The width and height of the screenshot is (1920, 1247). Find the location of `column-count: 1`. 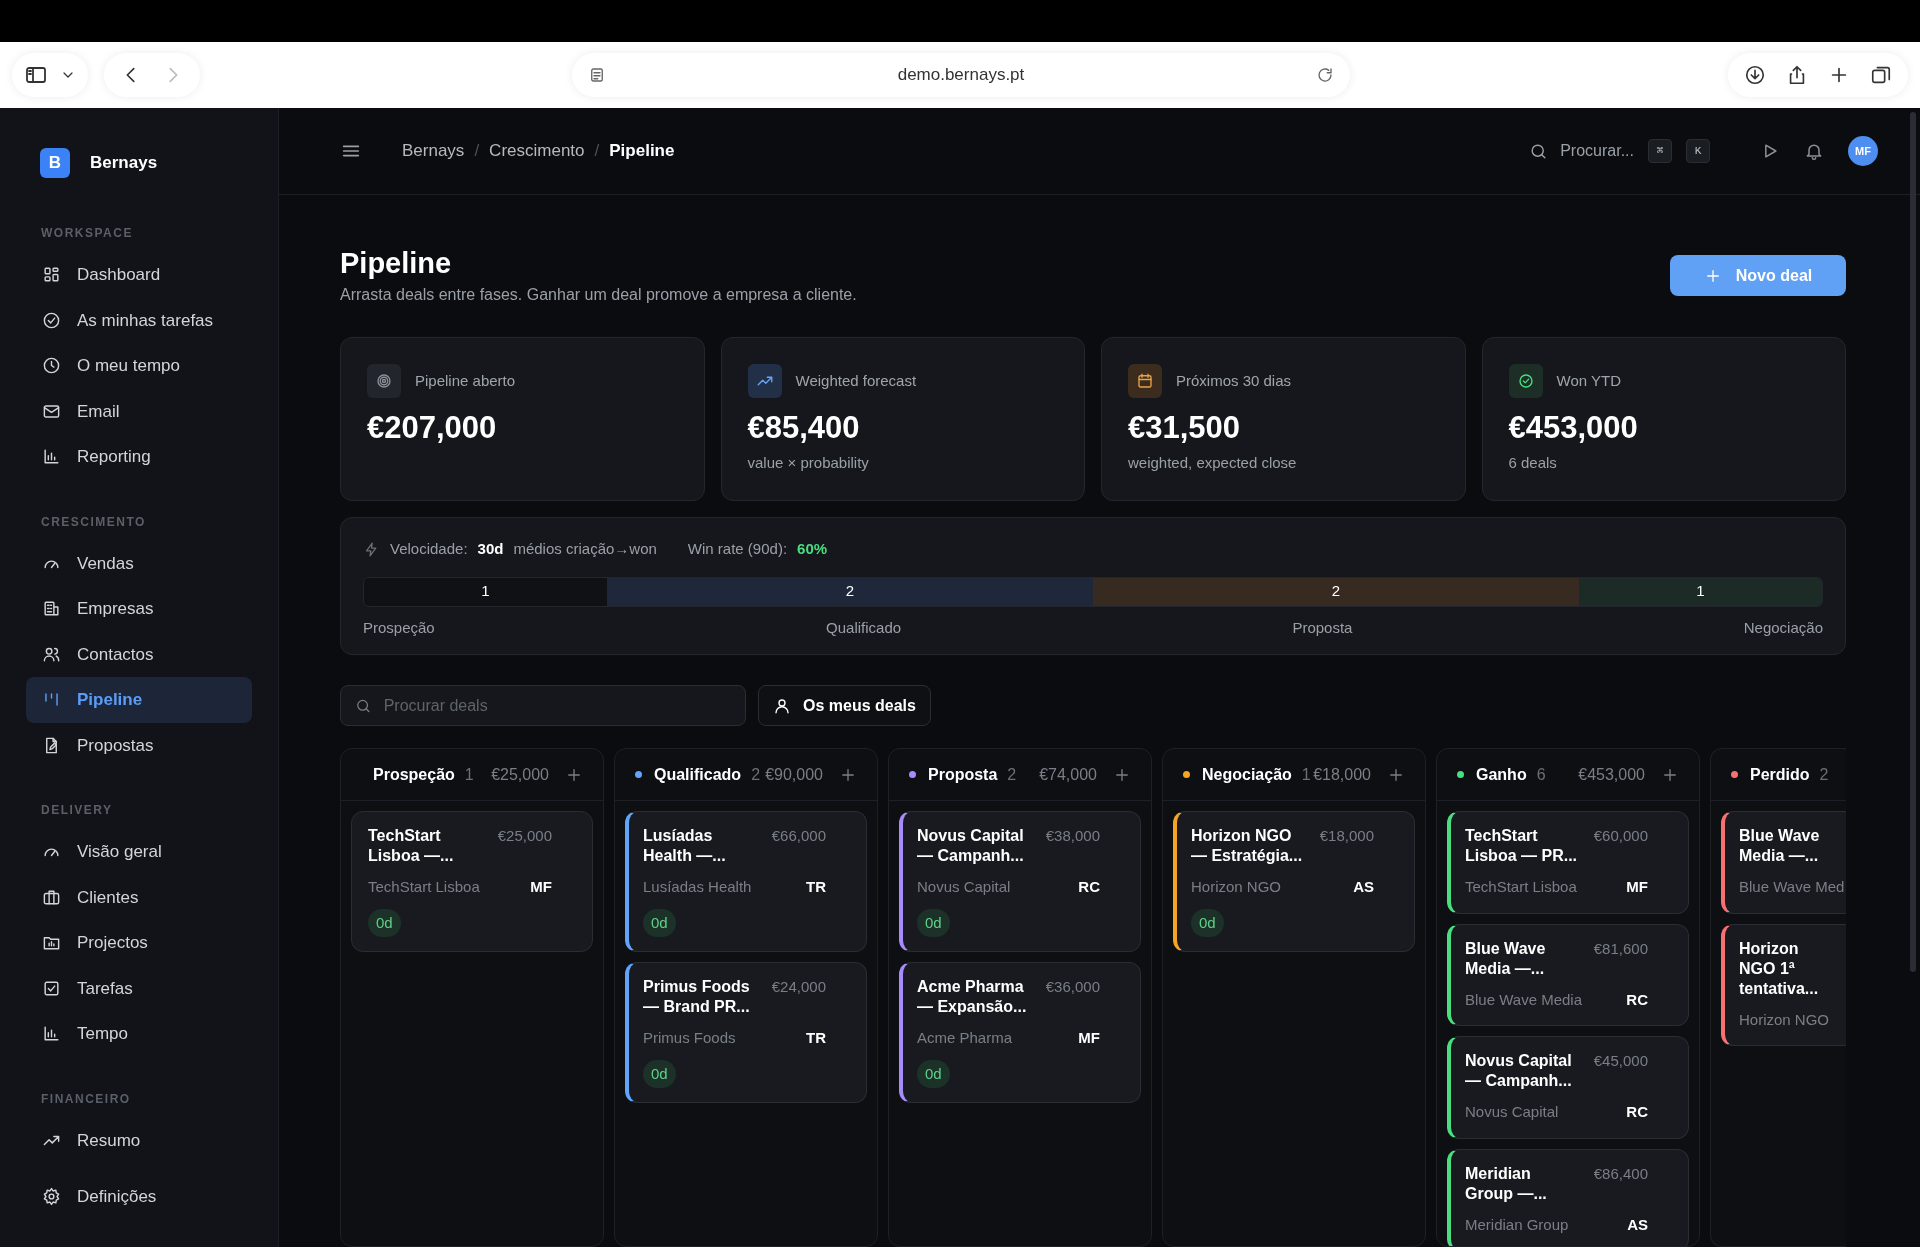

column-count: 1 is located at coordinates (469, 774).